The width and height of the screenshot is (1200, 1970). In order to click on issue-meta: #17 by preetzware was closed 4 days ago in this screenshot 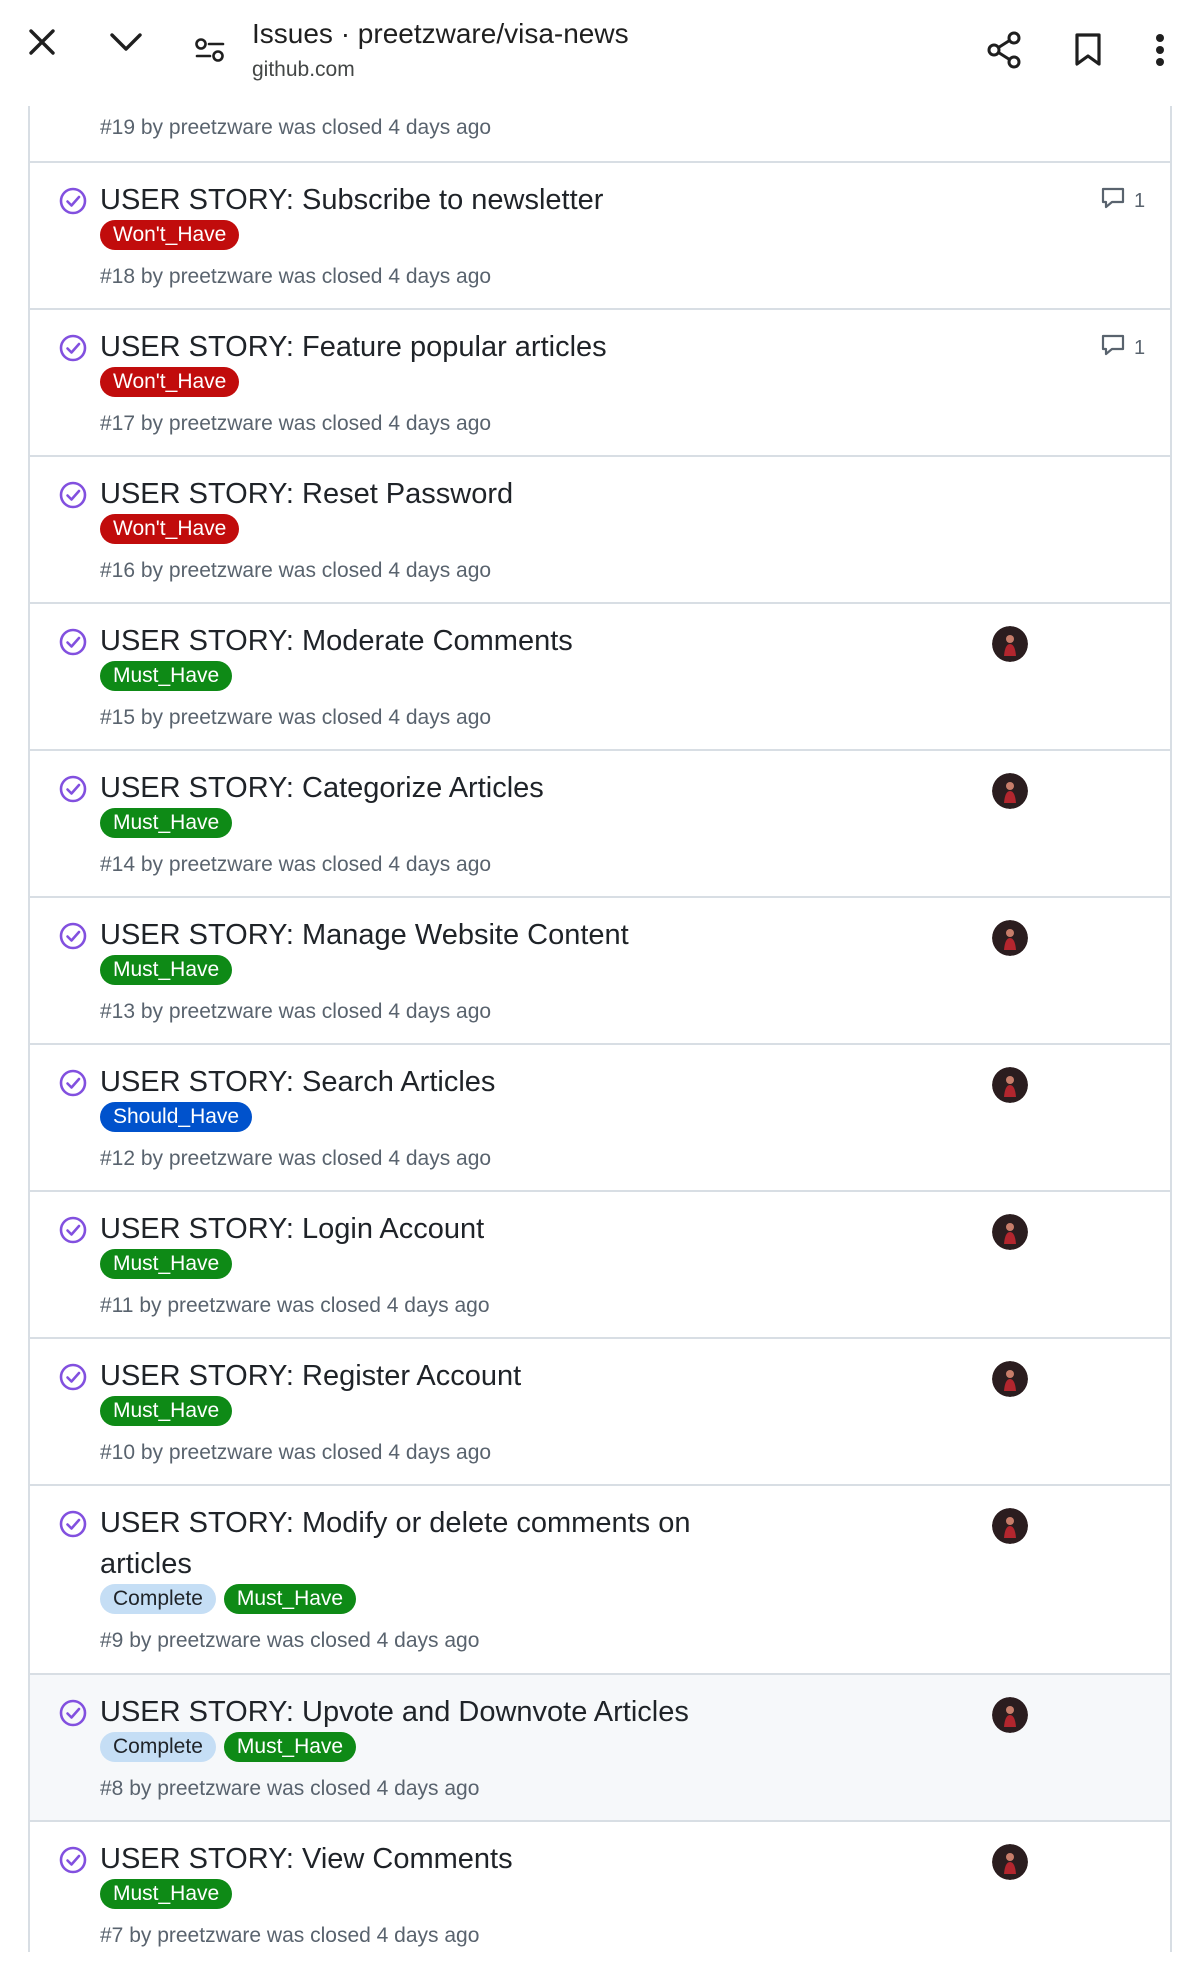, I will do `click(296, 423)`.